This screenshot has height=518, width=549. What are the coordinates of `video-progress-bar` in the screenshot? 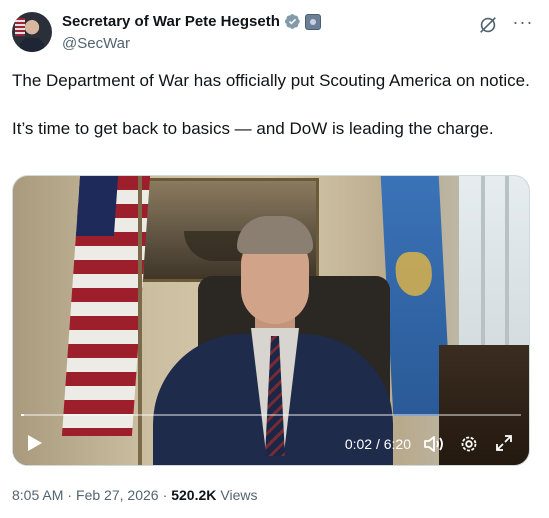 It's located at (271, 415).